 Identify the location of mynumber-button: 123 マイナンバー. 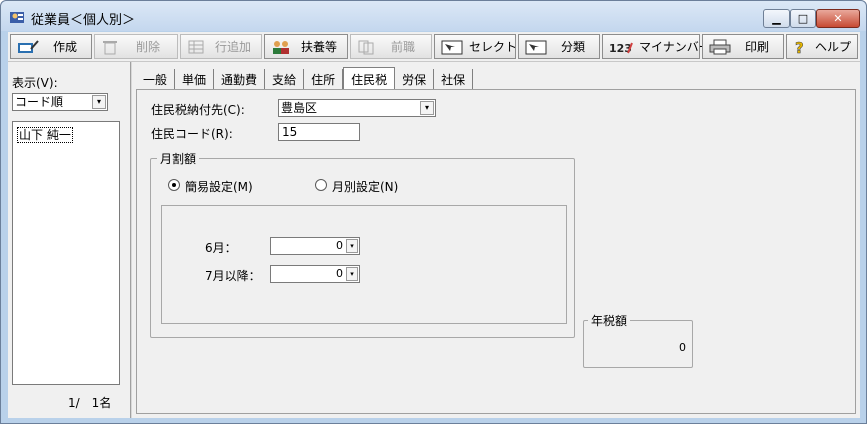
(656, 46).